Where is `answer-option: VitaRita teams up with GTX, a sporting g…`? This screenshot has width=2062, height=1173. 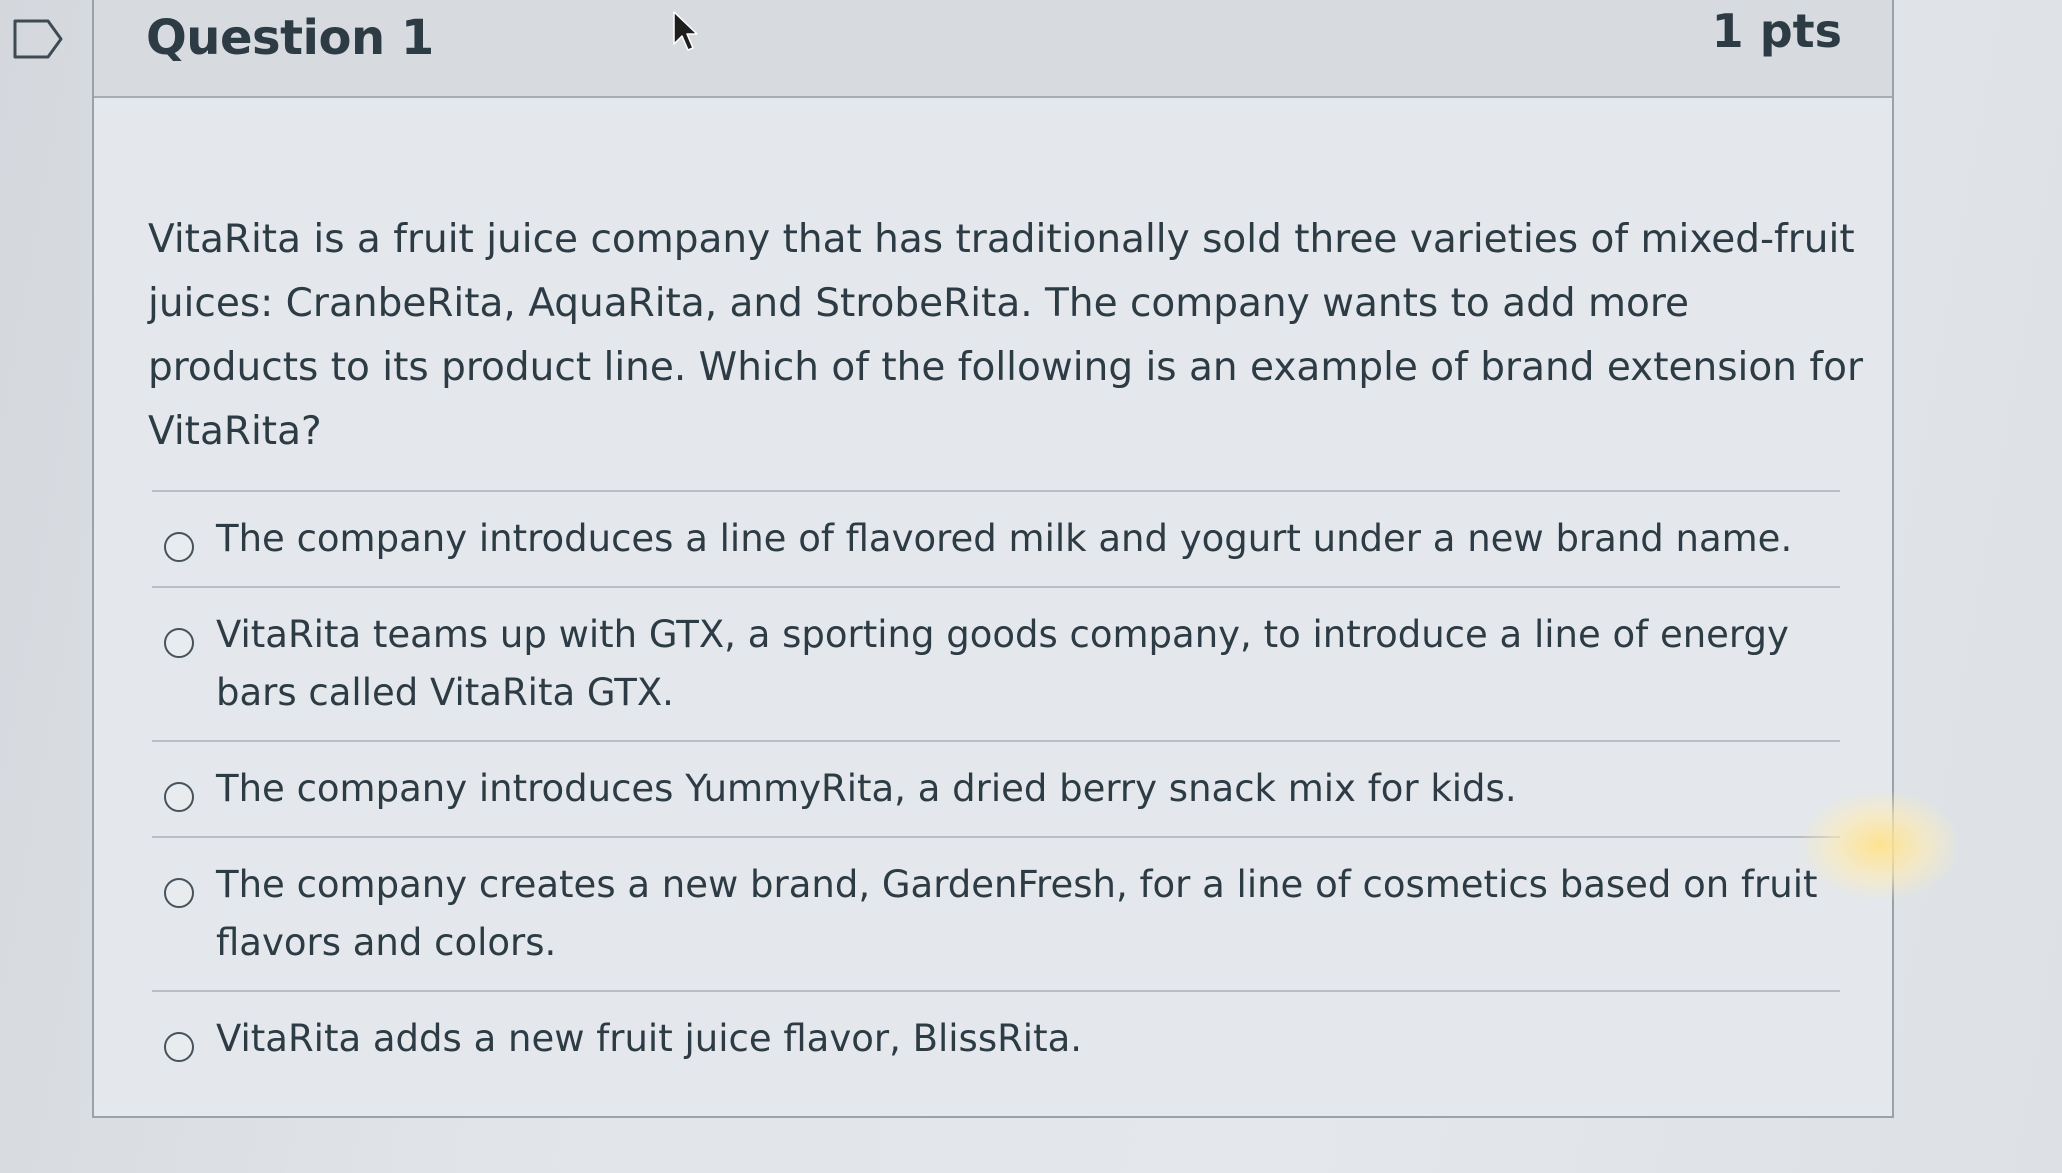 answer-option: VitaRita teams up with GTX, a sporting g… is located at coordinates (996, 663).